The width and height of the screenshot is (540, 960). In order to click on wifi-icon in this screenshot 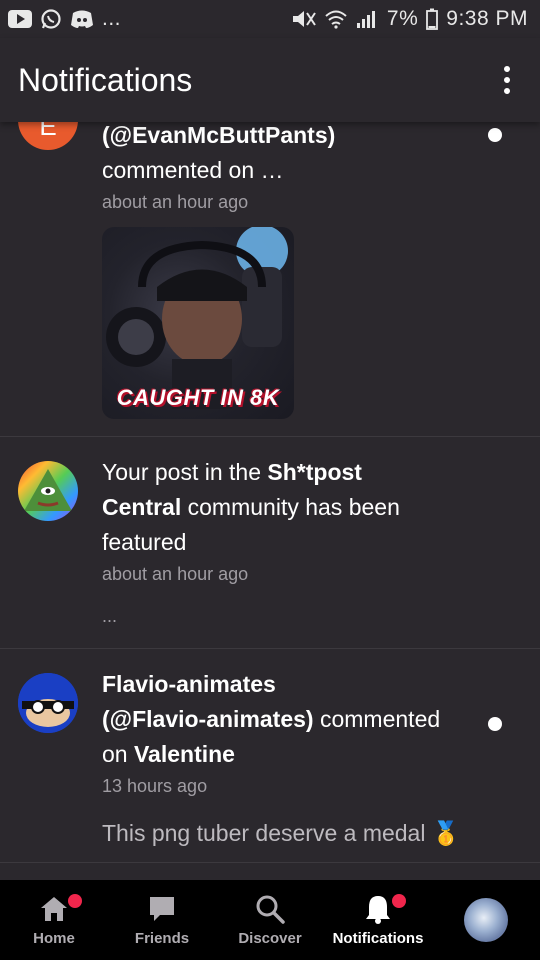, I will do `click(336, 19)`.